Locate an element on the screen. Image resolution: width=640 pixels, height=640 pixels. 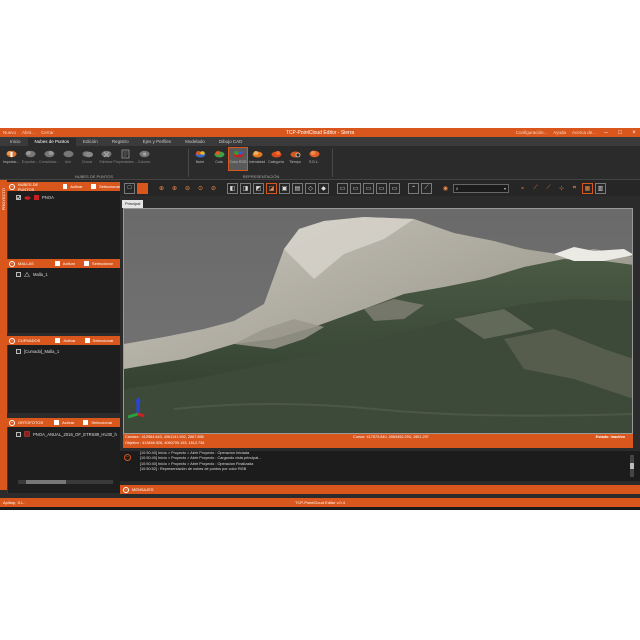
monitor-1-icon: ▭ is located at coordinates (342, 188).